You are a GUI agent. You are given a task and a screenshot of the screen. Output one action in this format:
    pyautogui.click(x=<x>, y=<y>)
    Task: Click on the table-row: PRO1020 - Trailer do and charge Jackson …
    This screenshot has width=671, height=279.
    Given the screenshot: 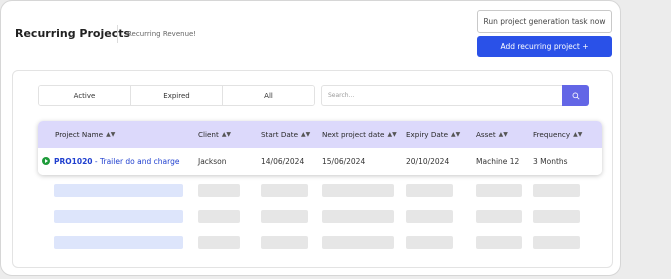 What is the action you would take?
    pyautogui.click(x=320, y=161)
    